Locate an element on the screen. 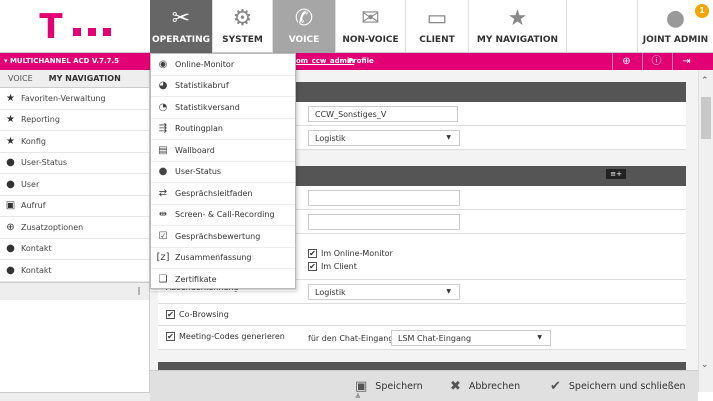 The image size is (713, 401). horizontal-scrollbar is located at coordinates (75, 396).